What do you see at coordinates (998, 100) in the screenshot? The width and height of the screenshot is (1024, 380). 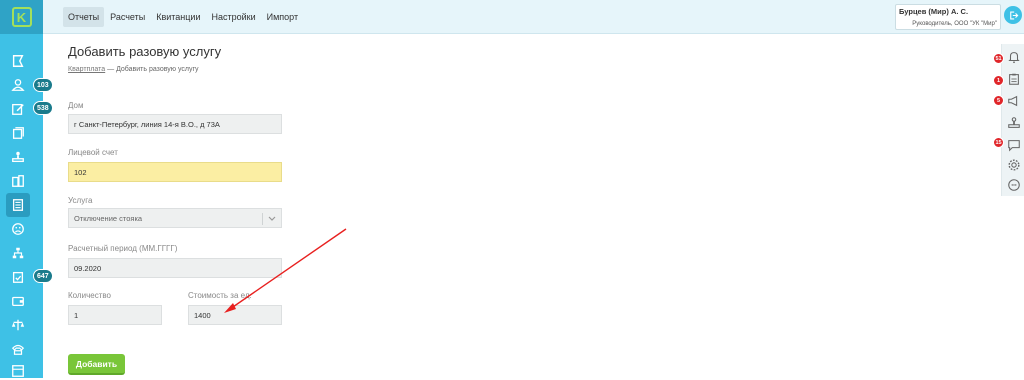 I see `notification-badge: 5` at bounding box center [998, 100].